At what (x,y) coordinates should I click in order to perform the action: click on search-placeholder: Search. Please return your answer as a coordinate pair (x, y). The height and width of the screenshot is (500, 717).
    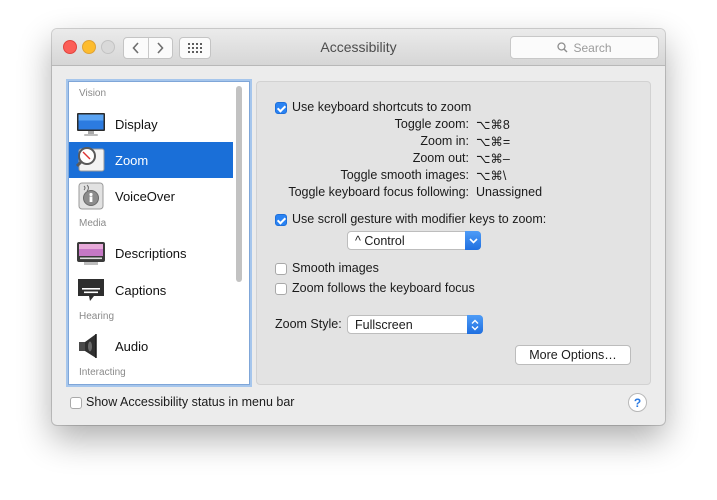
    Looking at the image, I should click on (592, 47).